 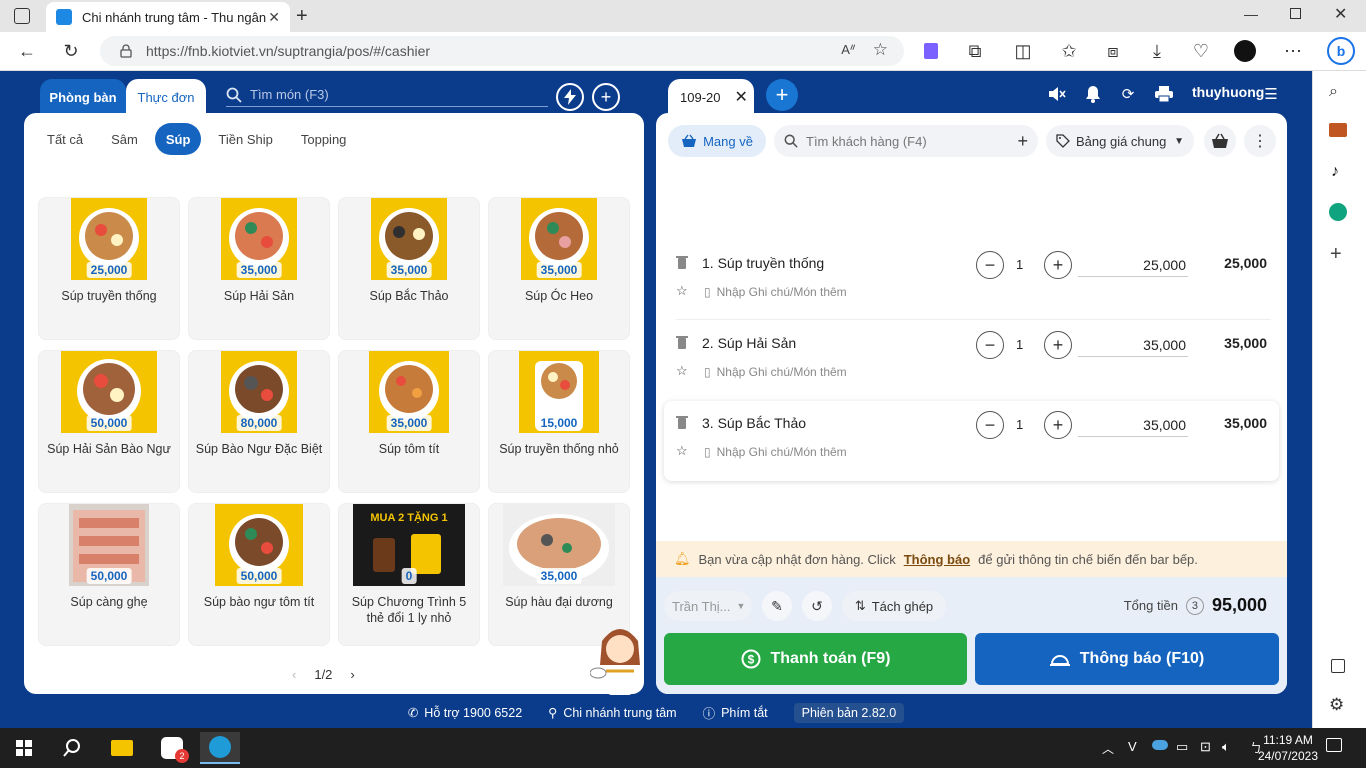 I want to click on hamburger-menu-icon: ☰, so click(x=1271, y=94).